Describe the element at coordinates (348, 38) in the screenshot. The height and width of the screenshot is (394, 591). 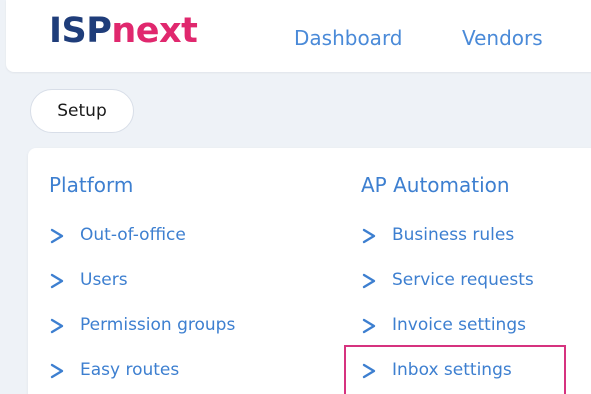
I see `nav-dashboard-link: Dashboard` at that location.